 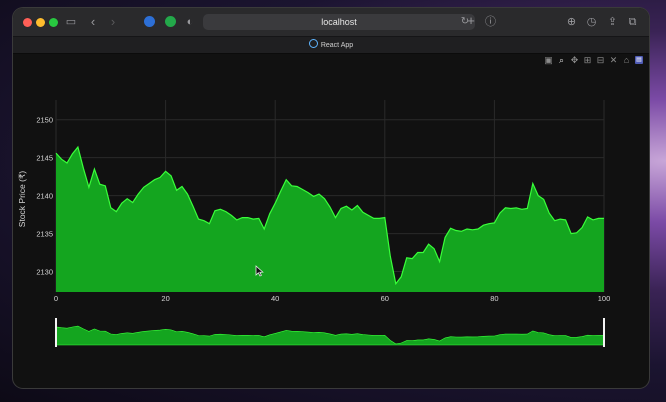 I want to click on x-tick-label: 0, so click(x=56, y=298).